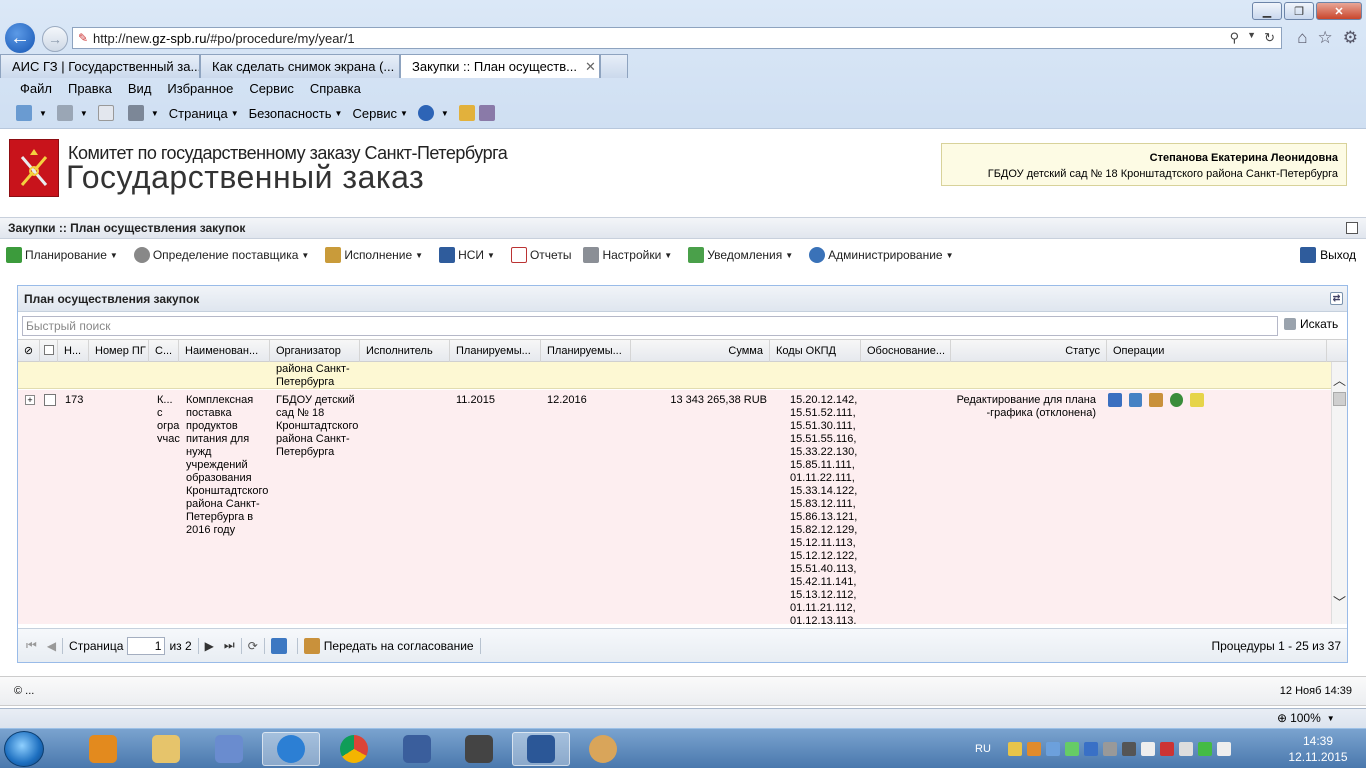 This screenshot has height=769, width=1366. What do you see at coordinates (425, 113) in the screenshot?
I see `help-icon` at bounding box center [425, 113].